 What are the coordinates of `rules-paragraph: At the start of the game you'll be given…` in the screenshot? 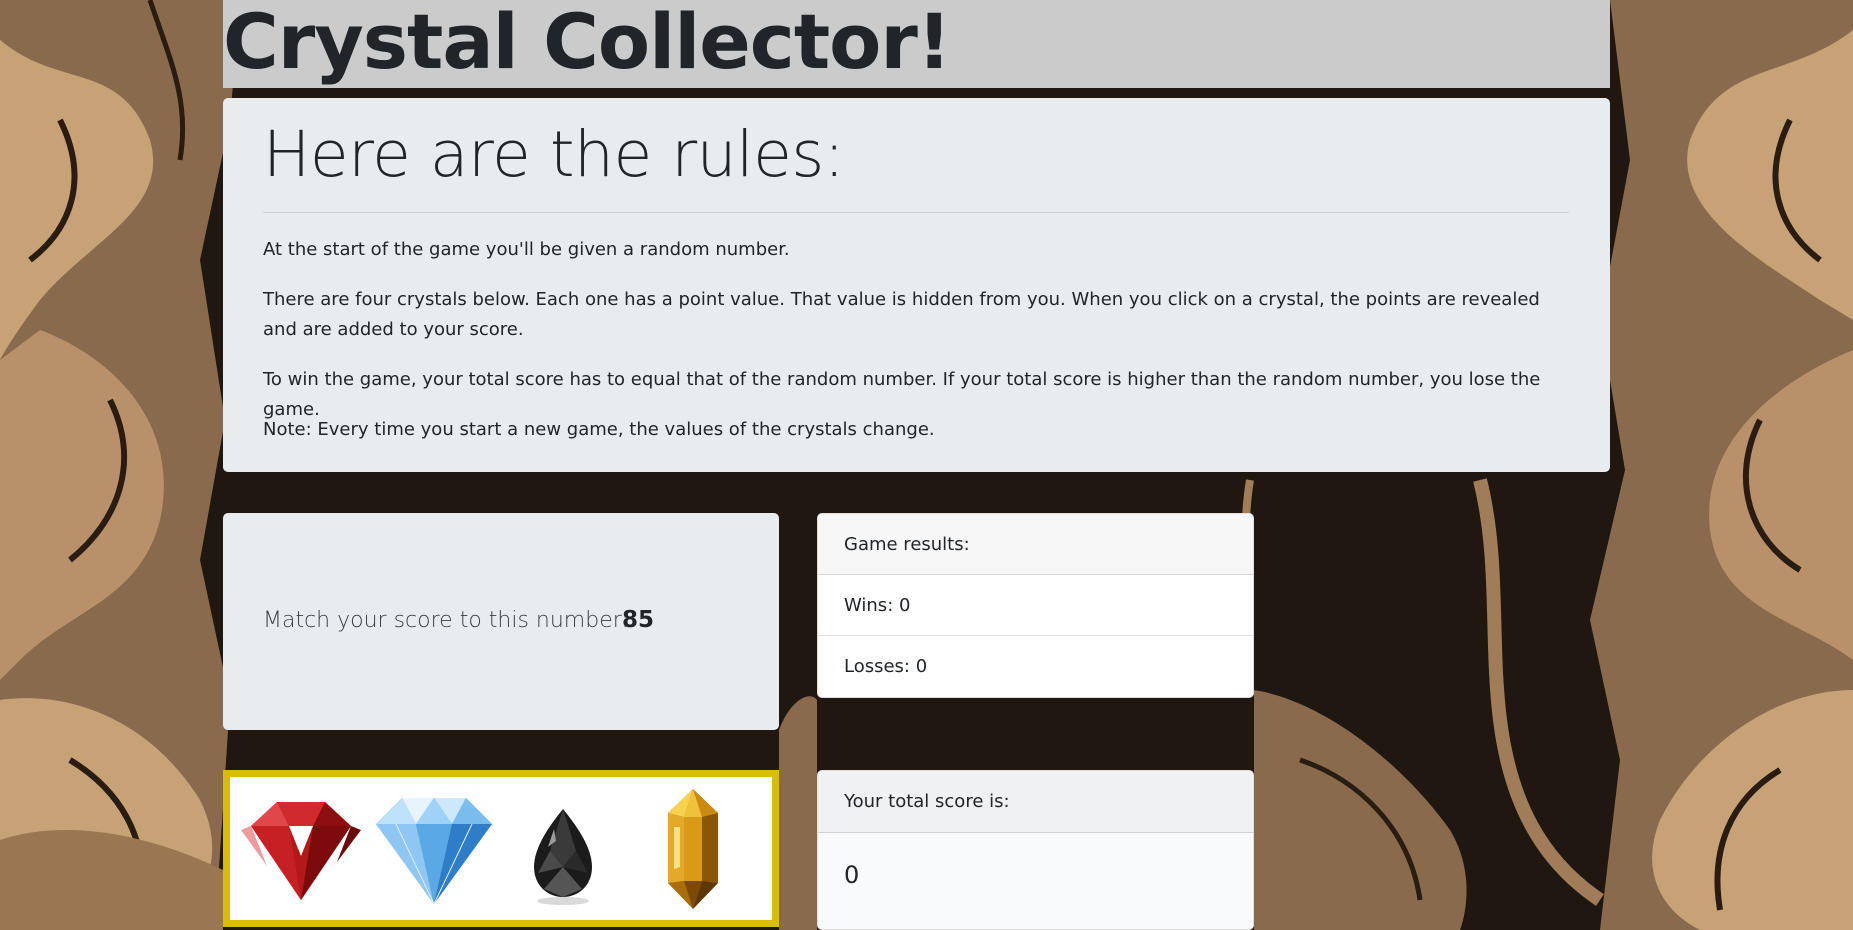 It's located at (526, 249).